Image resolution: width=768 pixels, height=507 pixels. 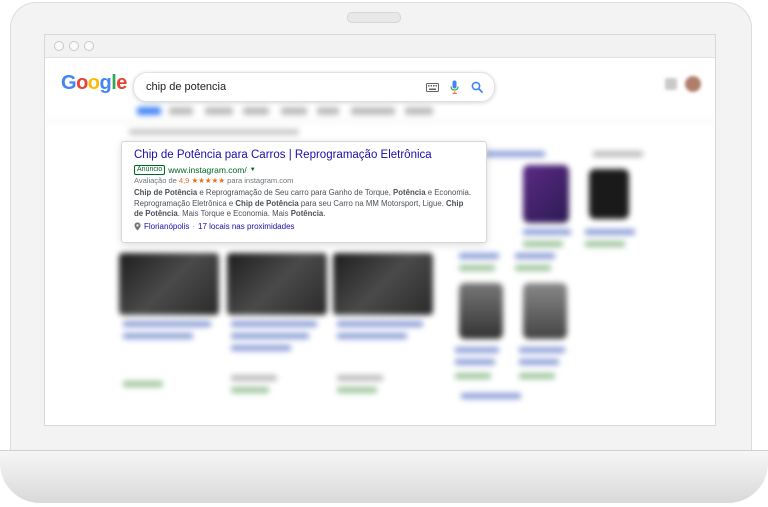 I want to click on avatar, so click(x=693, y=84).